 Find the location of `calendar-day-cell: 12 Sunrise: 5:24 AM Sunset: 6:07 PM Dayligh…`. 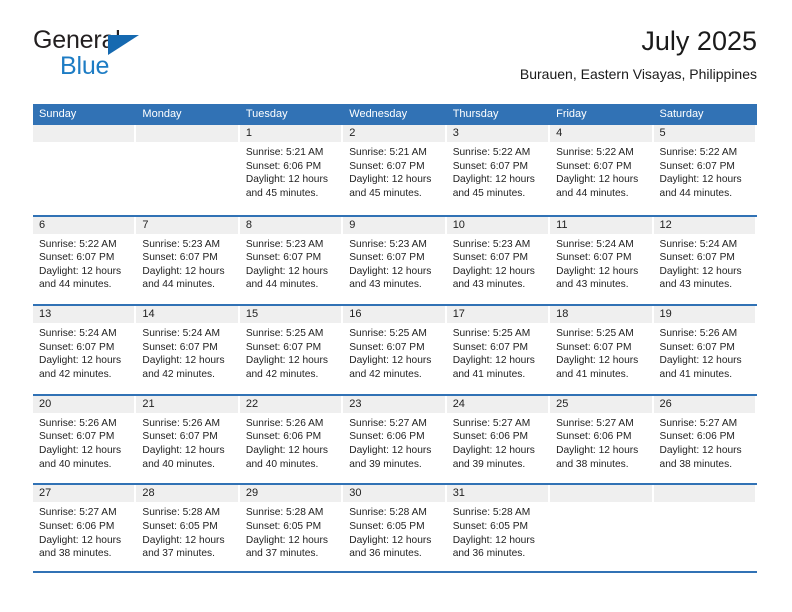

calendar-day-cell: 12 Sunrise: 5:24 AM Sunset: 6:07 PM Dayligh… is located at coordinates (705, 260).